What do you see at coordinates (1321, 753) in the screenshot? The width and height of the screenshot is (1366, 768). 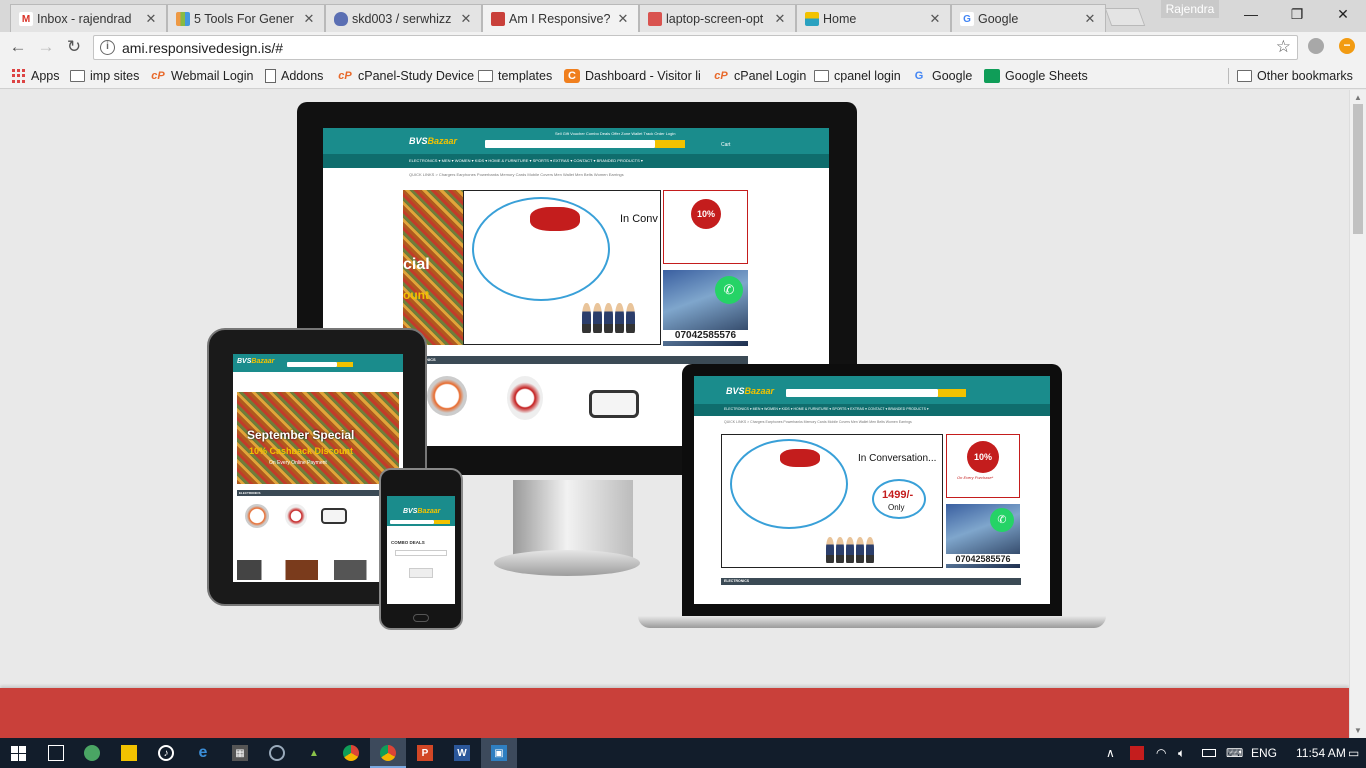 I see `clock: 11:54 AM` at bounding box center [1321, 753].